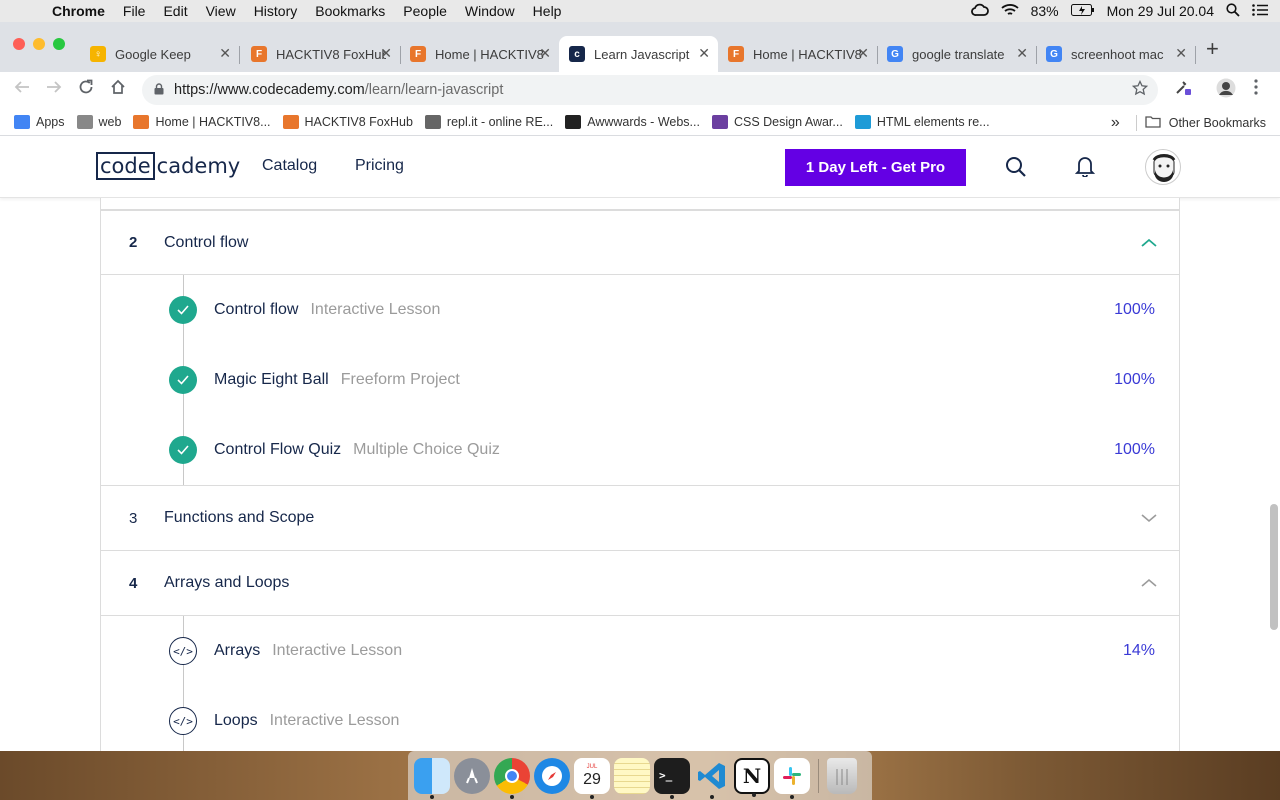 This screenshot has width=1280, height=800. What do you see at coordinates (98, 121) in the screenshot?
I see `bookmark-item: web` at bounding box center [98, 121].